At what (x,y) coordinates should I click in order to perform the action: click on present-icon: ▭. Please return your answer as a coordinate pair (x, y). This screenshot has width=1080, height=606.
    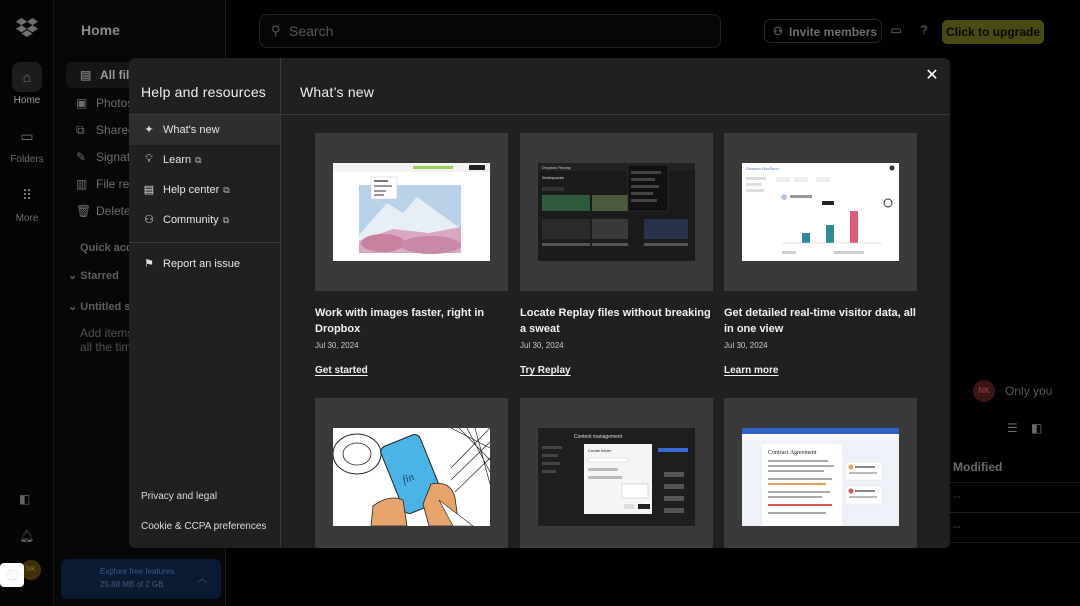
    Looking at the image, I should click on (896, 30).